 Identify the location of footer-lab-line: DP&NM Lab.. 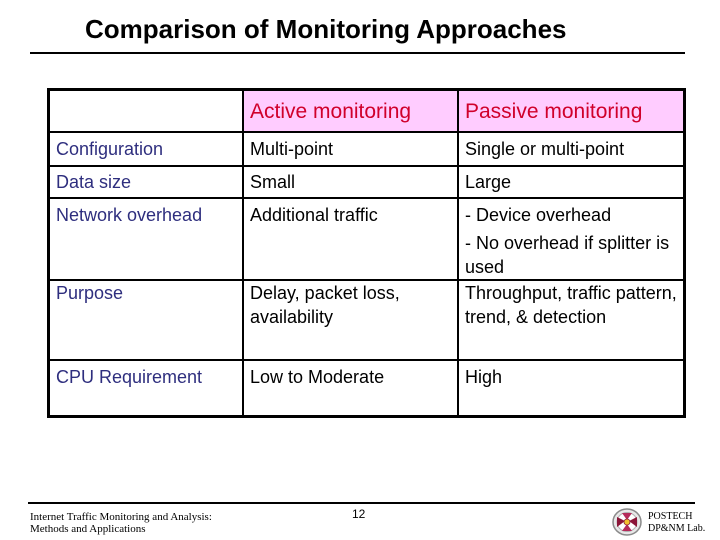
(677, 528).